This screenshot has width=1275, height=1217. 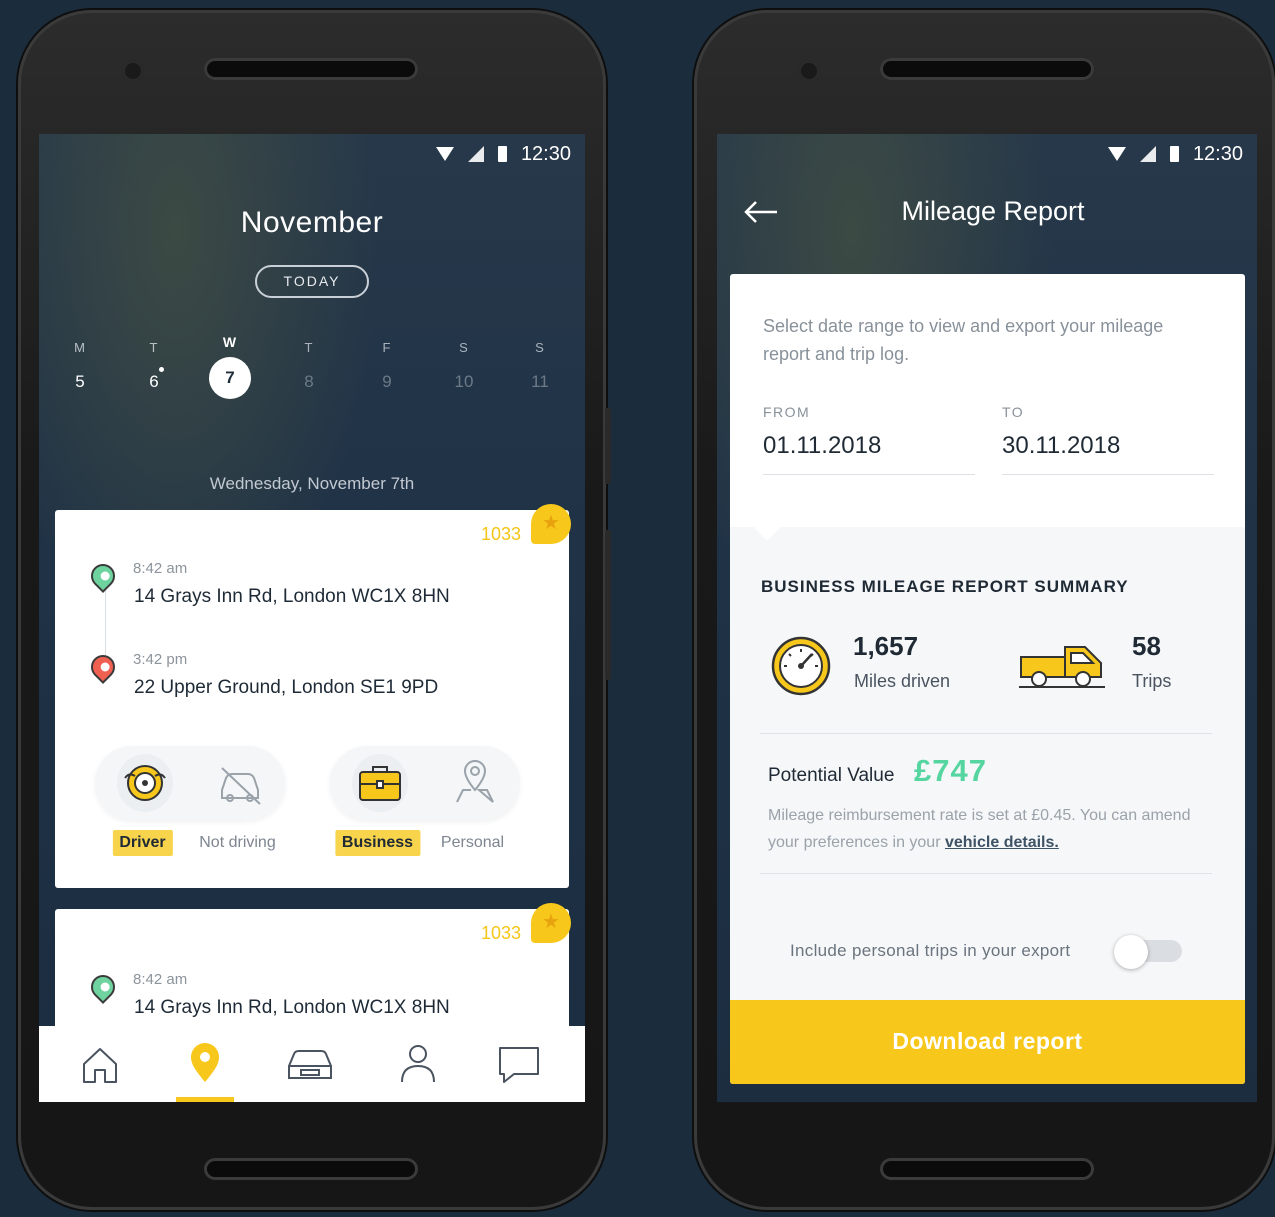 I want to click on trips-label: Trips, so click(x=1152, y=681).